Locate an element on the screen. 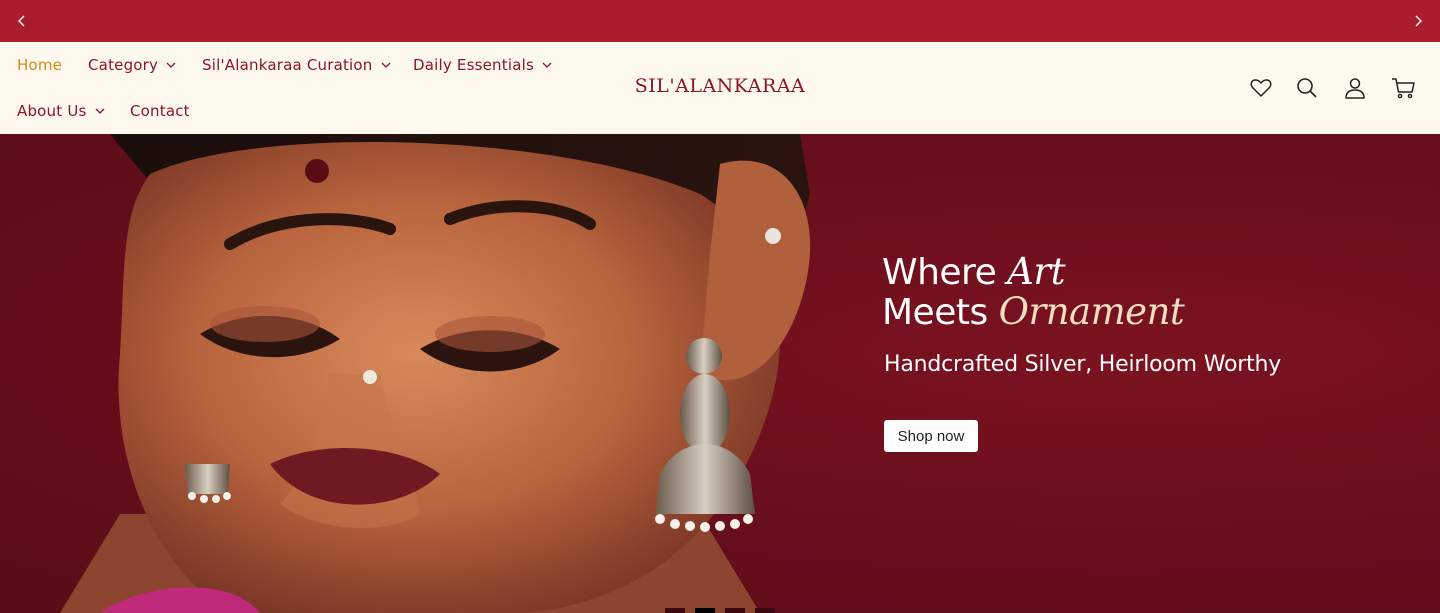 The height and width of the screenshot is (613, 1440). hero-headline: Where Art Meets Ornament is located at coordinates (1033, 292).